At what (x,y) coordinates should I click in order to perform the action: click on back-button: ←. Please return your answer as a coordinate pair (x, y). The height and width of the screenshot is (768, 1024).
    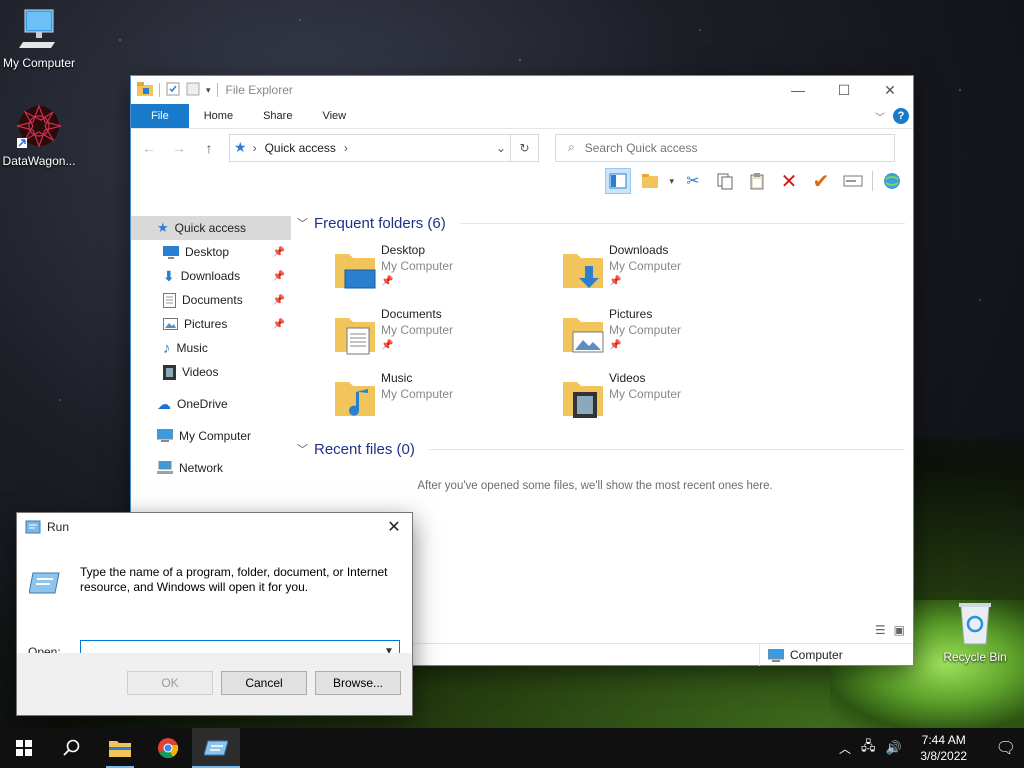
    Looking at the image, I should click on (149, 148).